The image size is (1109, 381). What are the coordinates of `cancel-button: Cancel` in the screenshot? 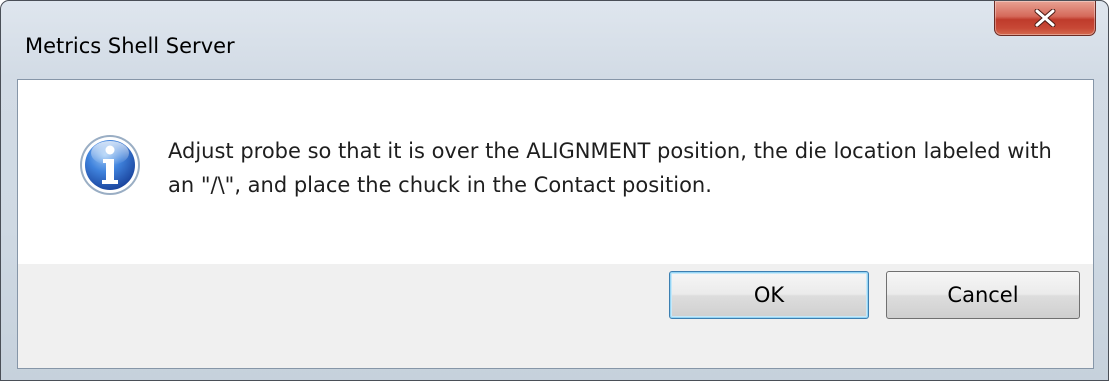 It's located at (983, 295).